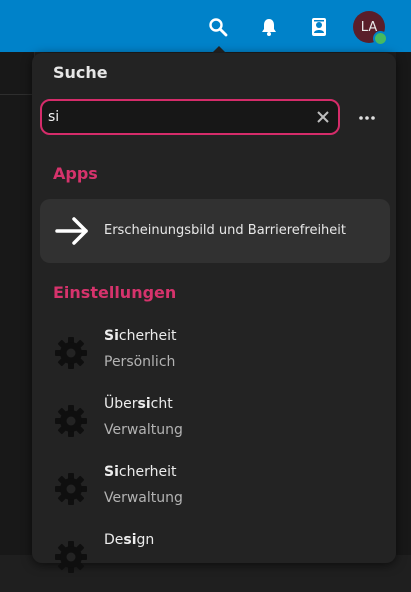  Describe the element at coordinates (219, 49) in the screenshot. I see `menu-caret` at that location.